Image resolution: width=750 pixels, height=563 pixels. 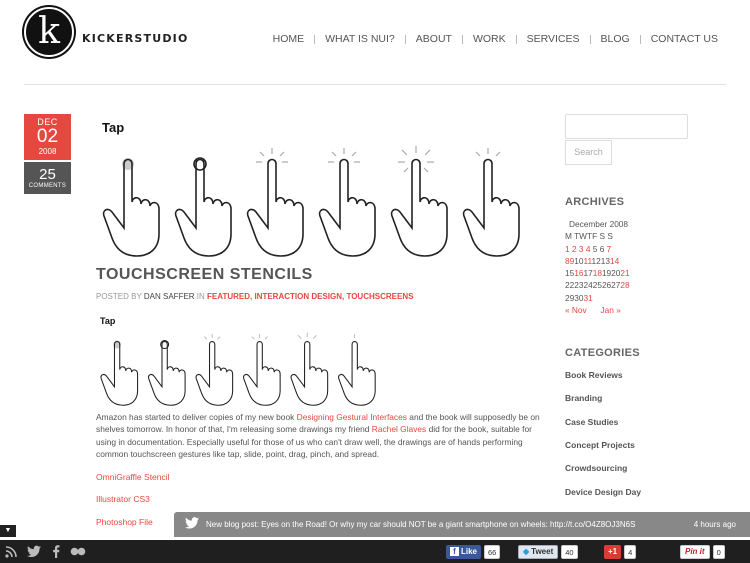 I want to click on author-link: DAN SAFFER, so click(x=169, y=296).